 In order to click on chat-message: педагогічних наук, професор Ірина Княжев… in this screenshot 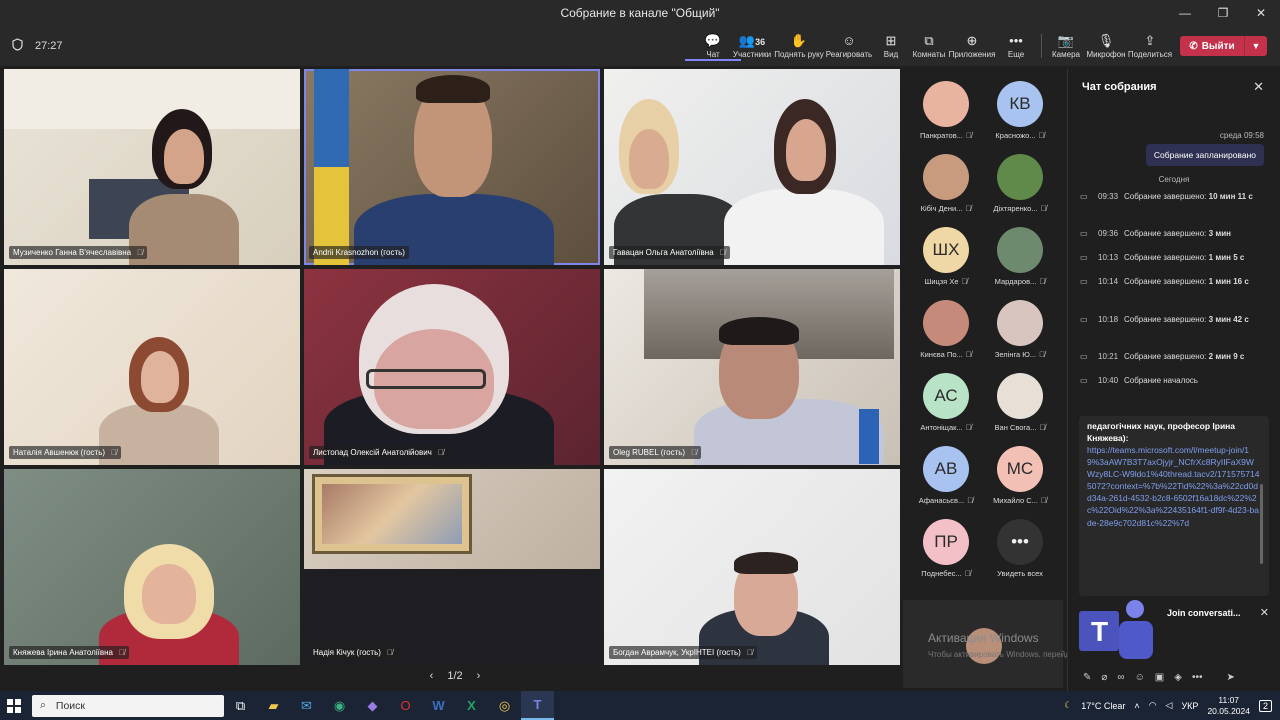, I will do `click(1174, 506)`.